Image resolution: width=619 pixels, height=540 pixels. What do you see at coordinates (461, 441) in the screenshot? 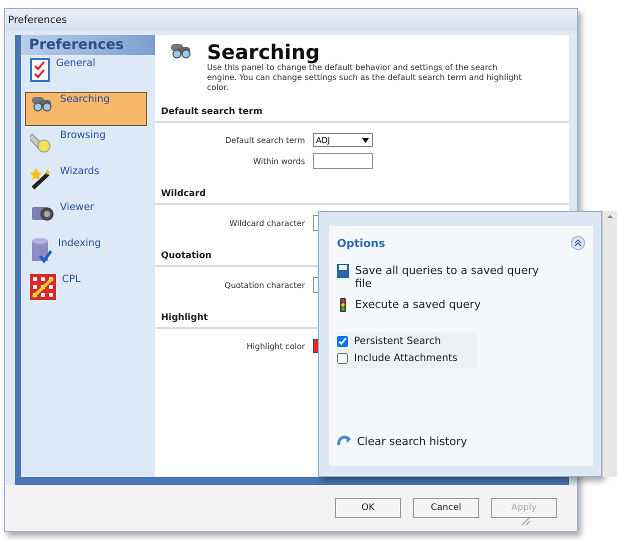
I see `option-link: Clear search history` at bounding box center [461, 441].